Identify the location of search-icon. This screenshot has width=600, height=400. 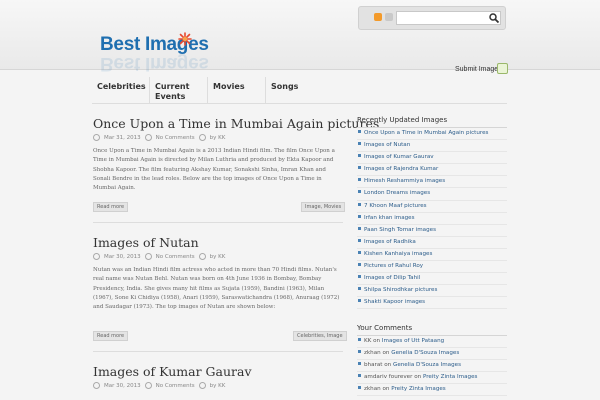
(494, 18).